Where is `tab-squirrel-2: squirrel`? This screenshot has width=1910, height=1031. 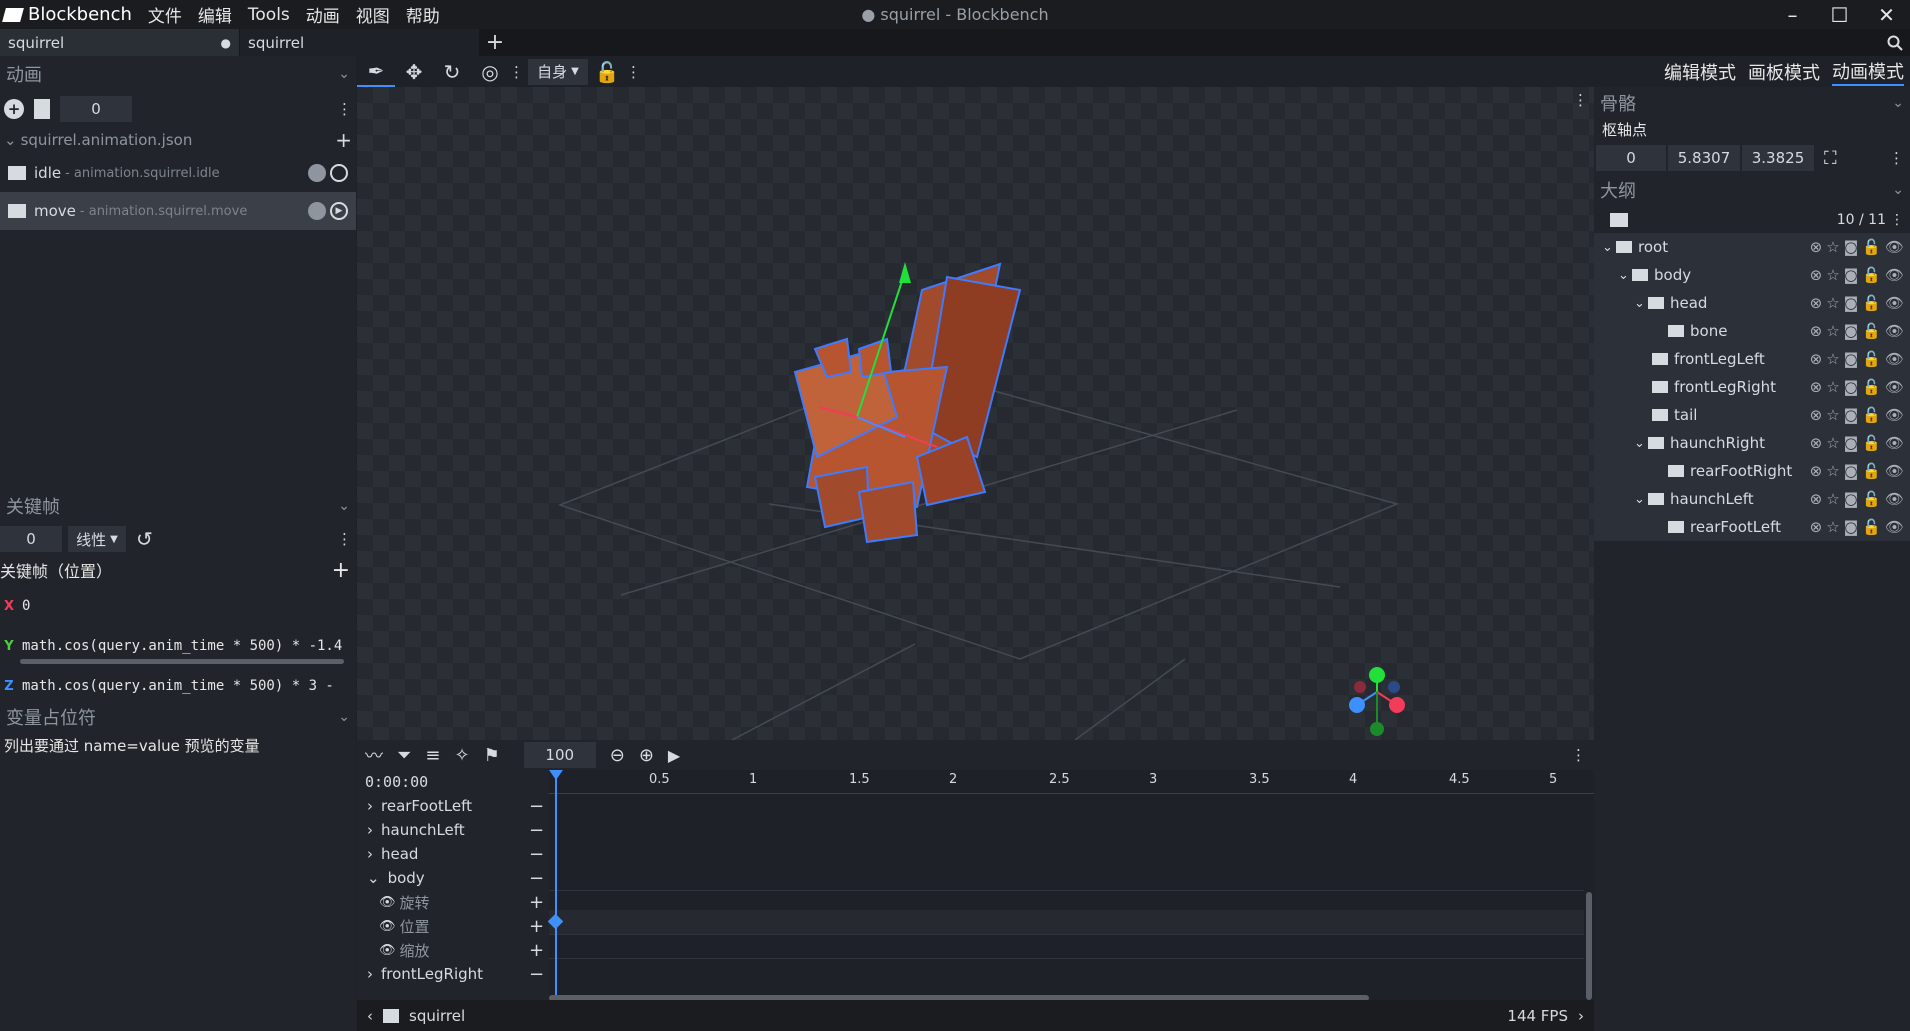 tab-squirrel-2: squirrel is located at coordinates (360, 42).